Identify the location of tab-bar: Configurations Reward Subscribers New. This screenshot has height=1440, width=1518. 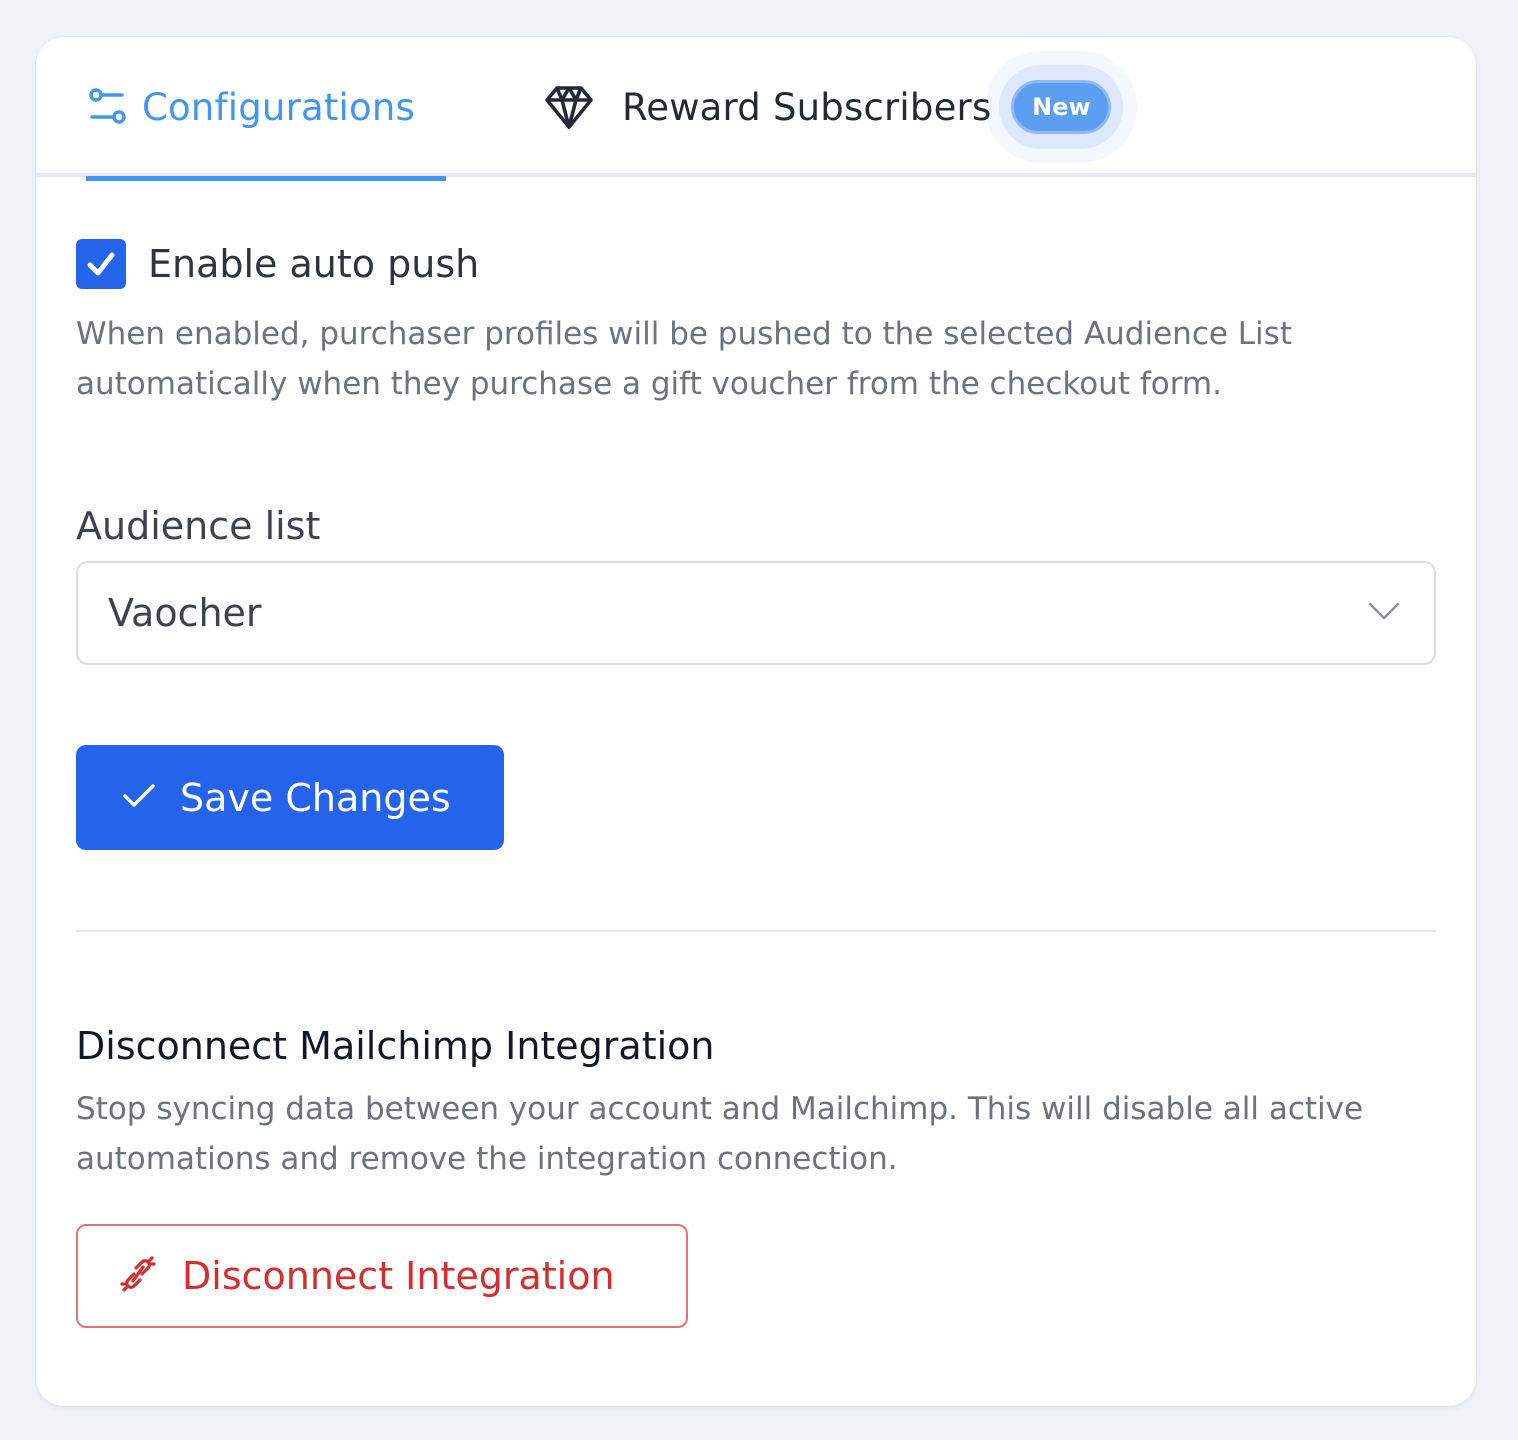
(756, 109).